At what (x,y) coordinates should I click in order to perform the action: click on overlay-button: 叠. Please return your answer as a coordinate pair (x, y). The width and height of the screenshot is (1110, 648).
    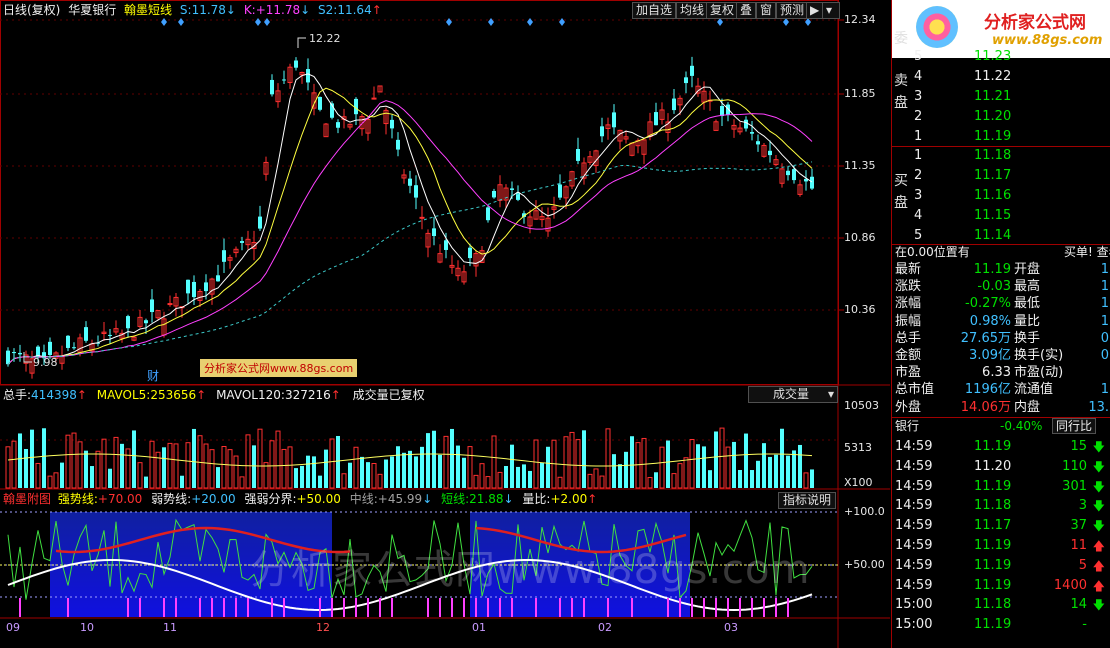
    Looking at the image, I should click on (746, 10).